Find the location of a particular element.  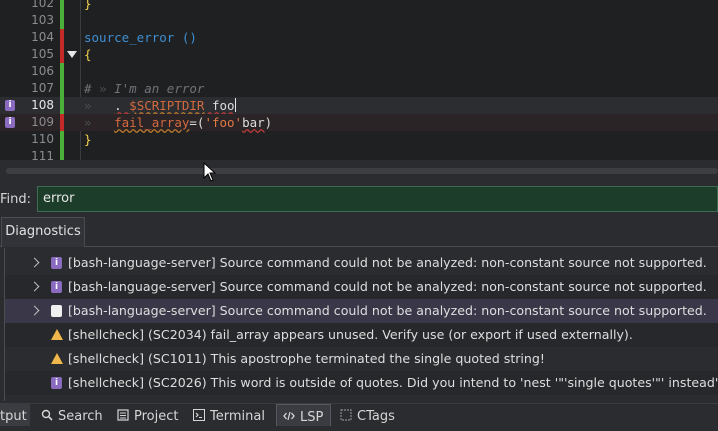

line-number: 102 is located at coordinates (42, 5).